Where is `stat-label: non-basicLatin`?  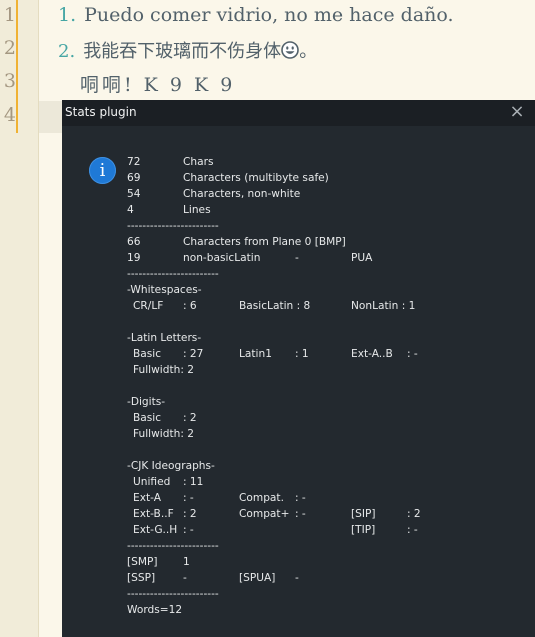 stat-label: non-basicLatin is located at coordinates (222, 258).